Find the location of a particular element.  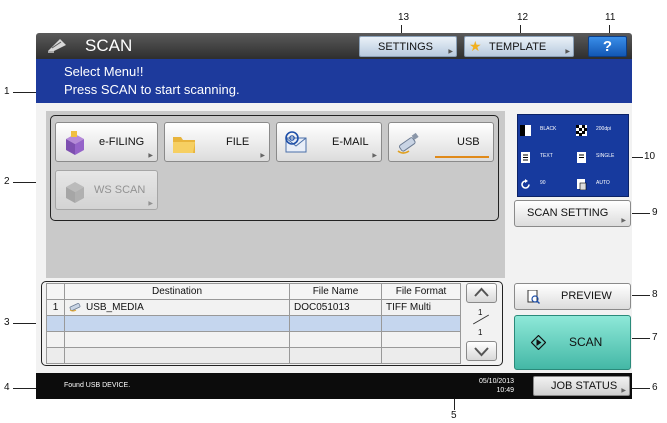

auto-size-icon is located at coordinates (582, 184).